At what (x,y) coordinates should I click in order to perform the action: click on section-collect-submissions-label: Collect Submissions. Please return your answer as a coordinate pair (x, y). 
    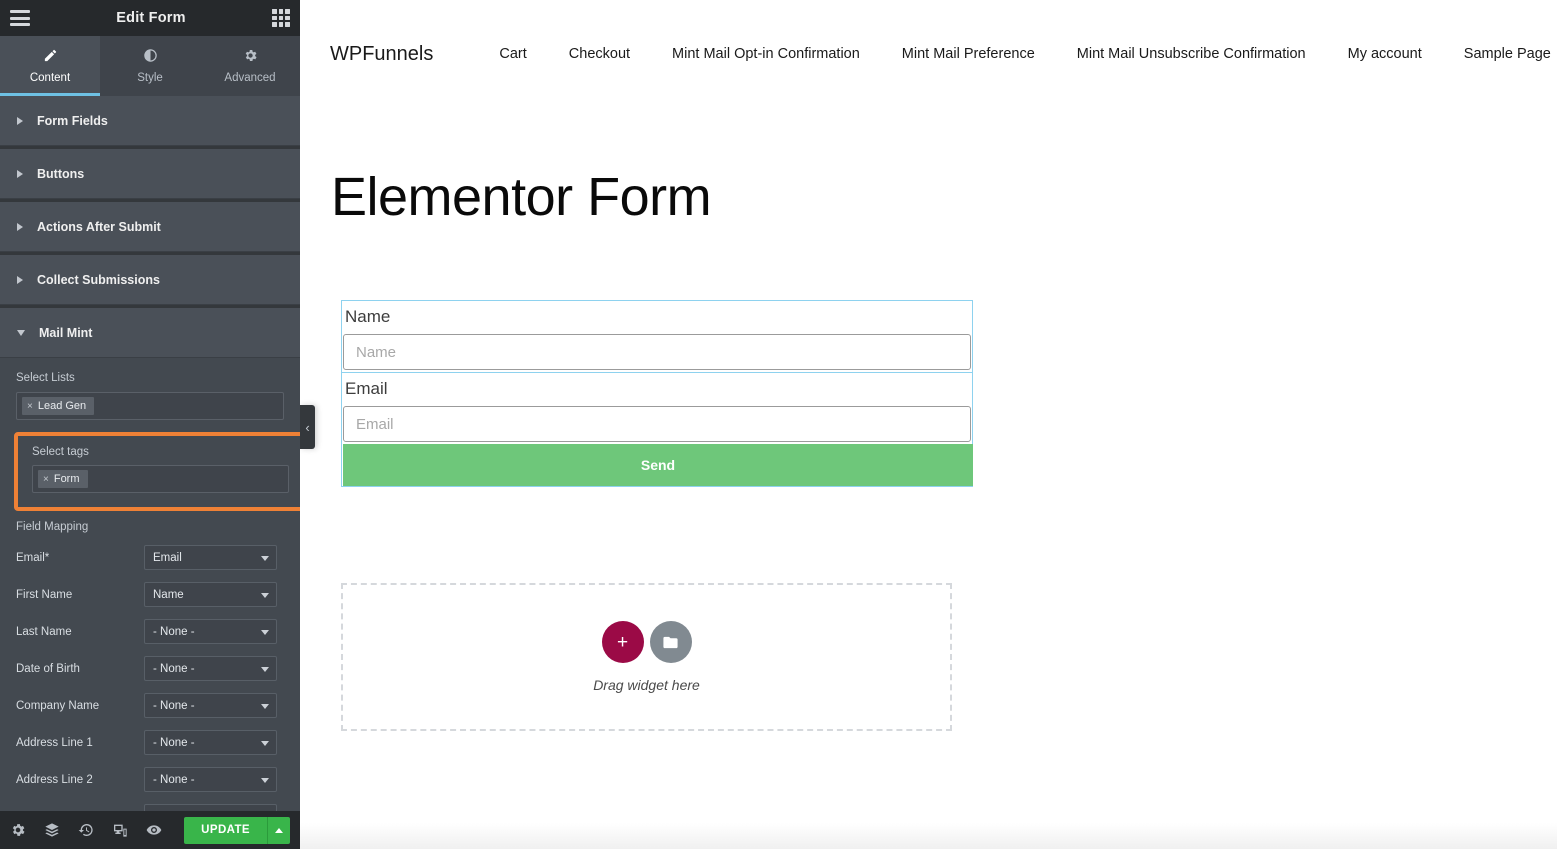
    Looking at the image, I should click on (98, 279).